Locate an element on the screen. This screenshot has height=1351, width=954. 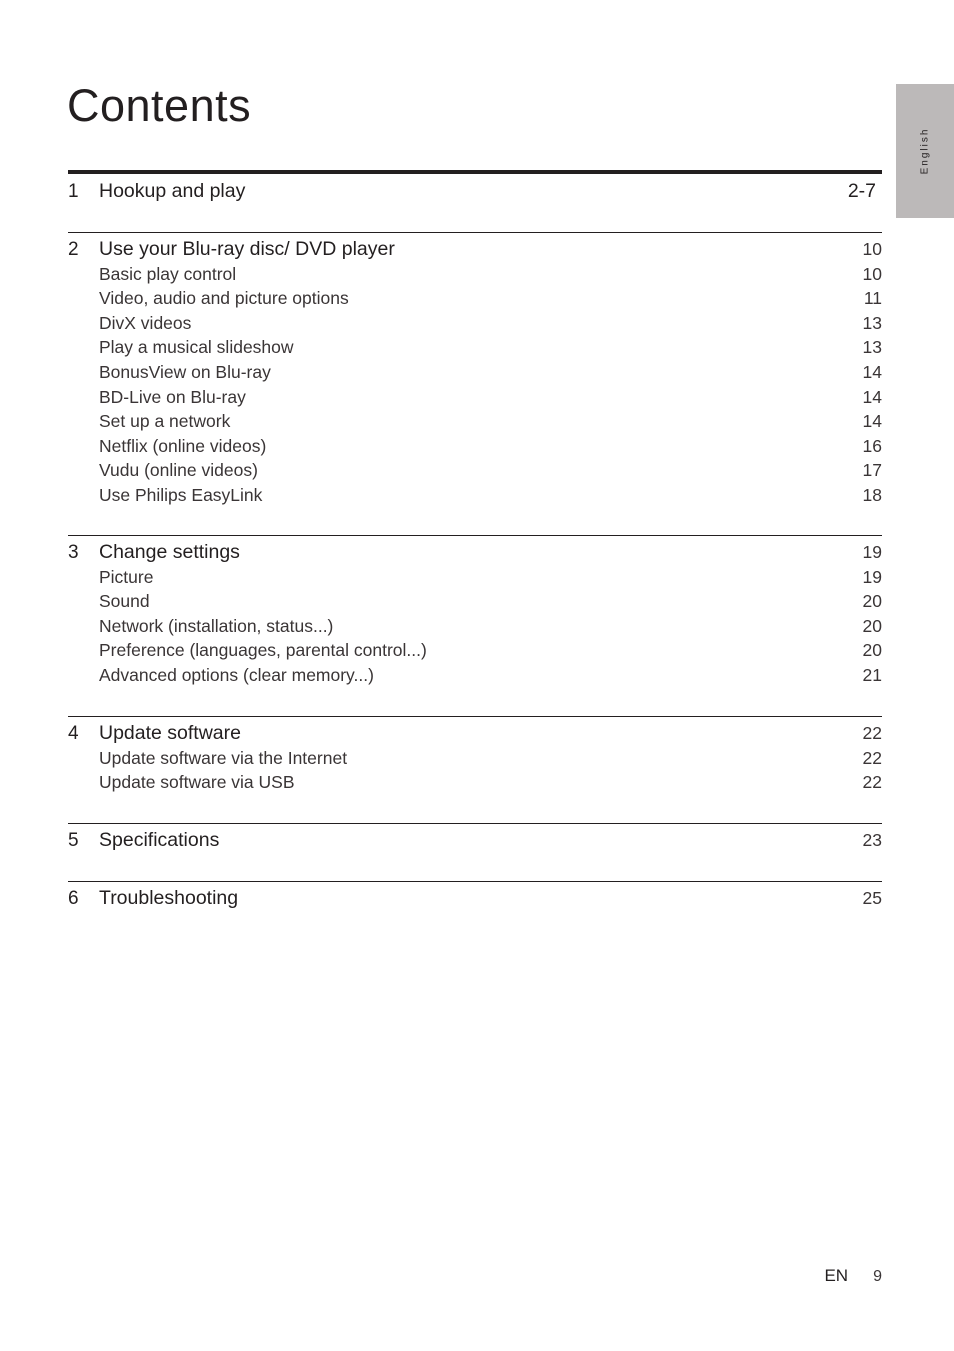
chapter-number: 3 is located at coordinates (73, 552).